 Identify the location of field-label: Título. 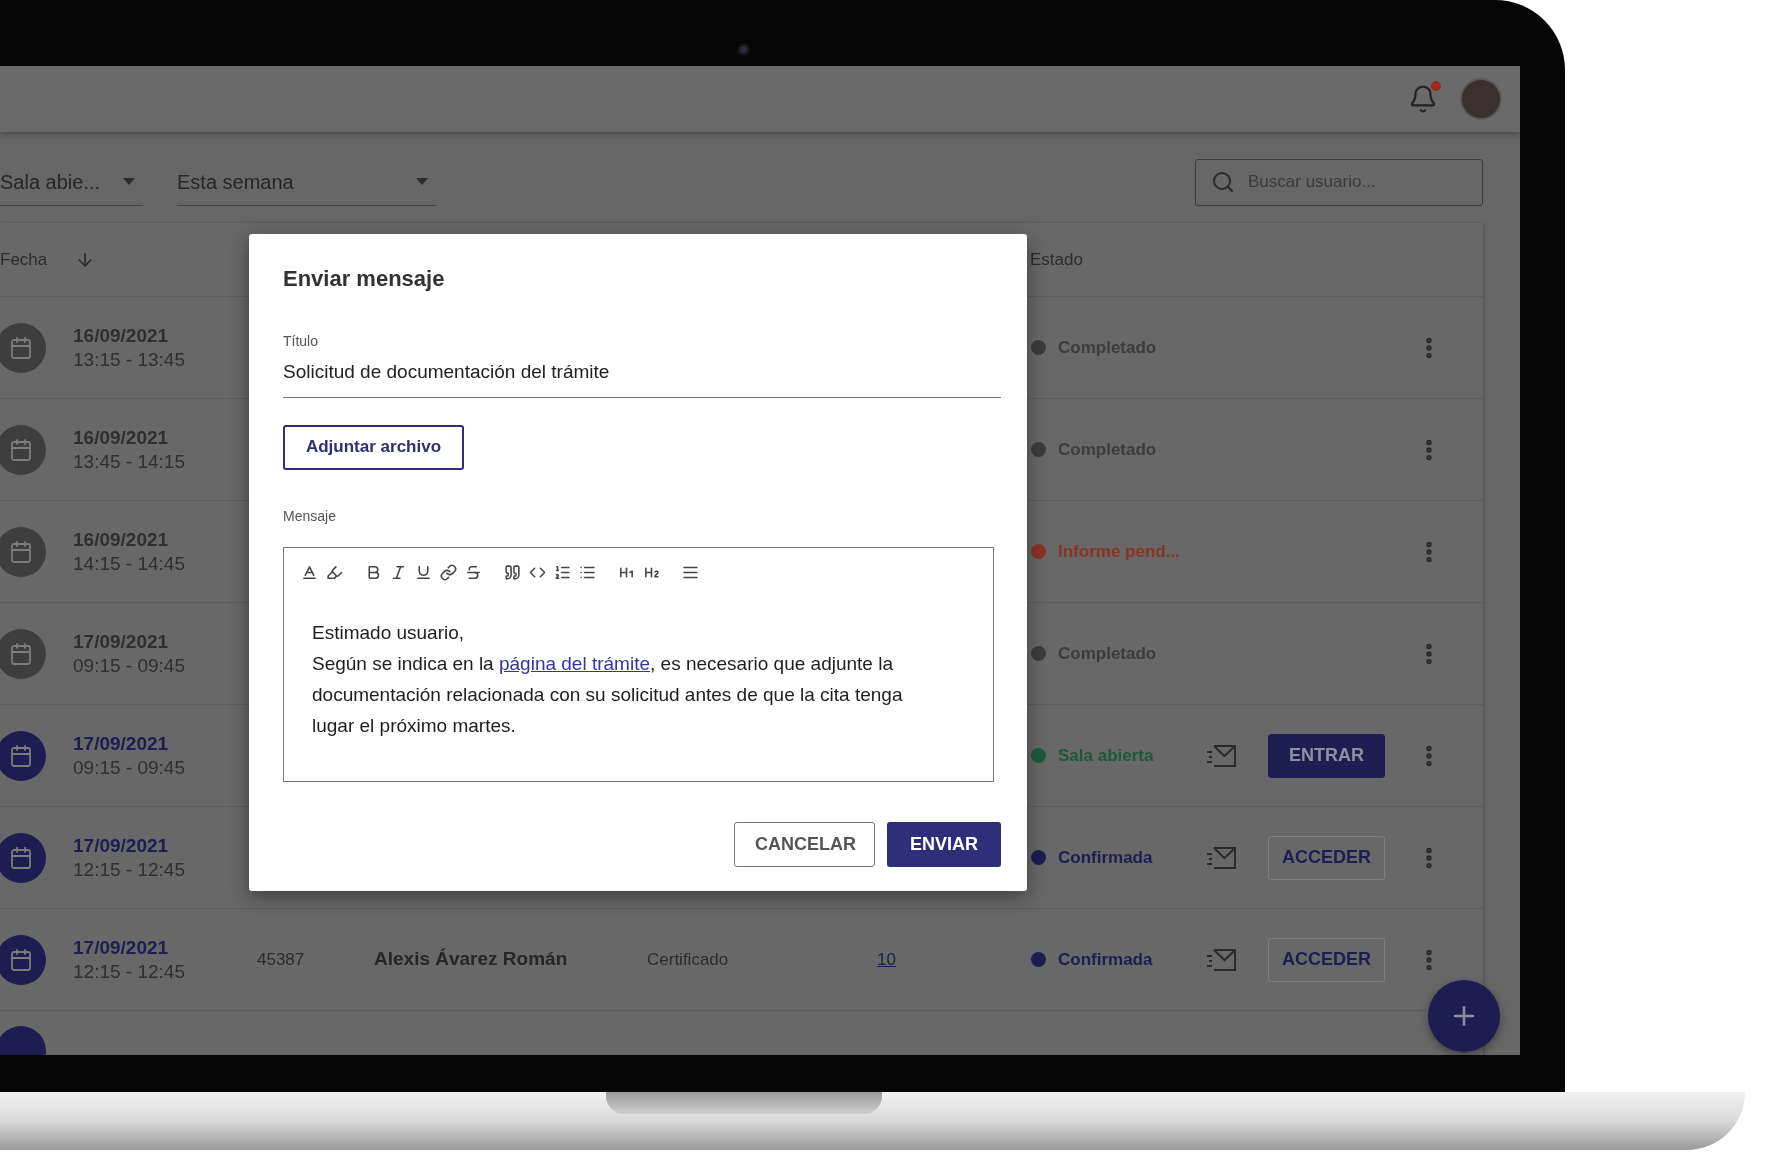
(300, 341).